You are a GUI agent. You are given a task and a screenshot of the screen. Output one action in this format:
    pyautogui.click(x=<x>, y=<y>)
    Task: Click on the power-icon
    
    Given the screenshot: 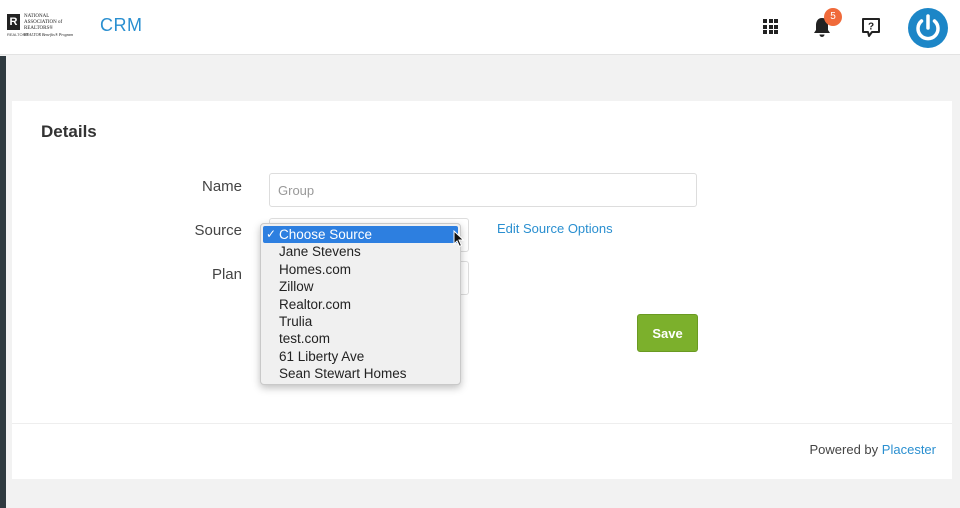 What is the action you would take?
    pyautogui.click(x=928, y=27)
    